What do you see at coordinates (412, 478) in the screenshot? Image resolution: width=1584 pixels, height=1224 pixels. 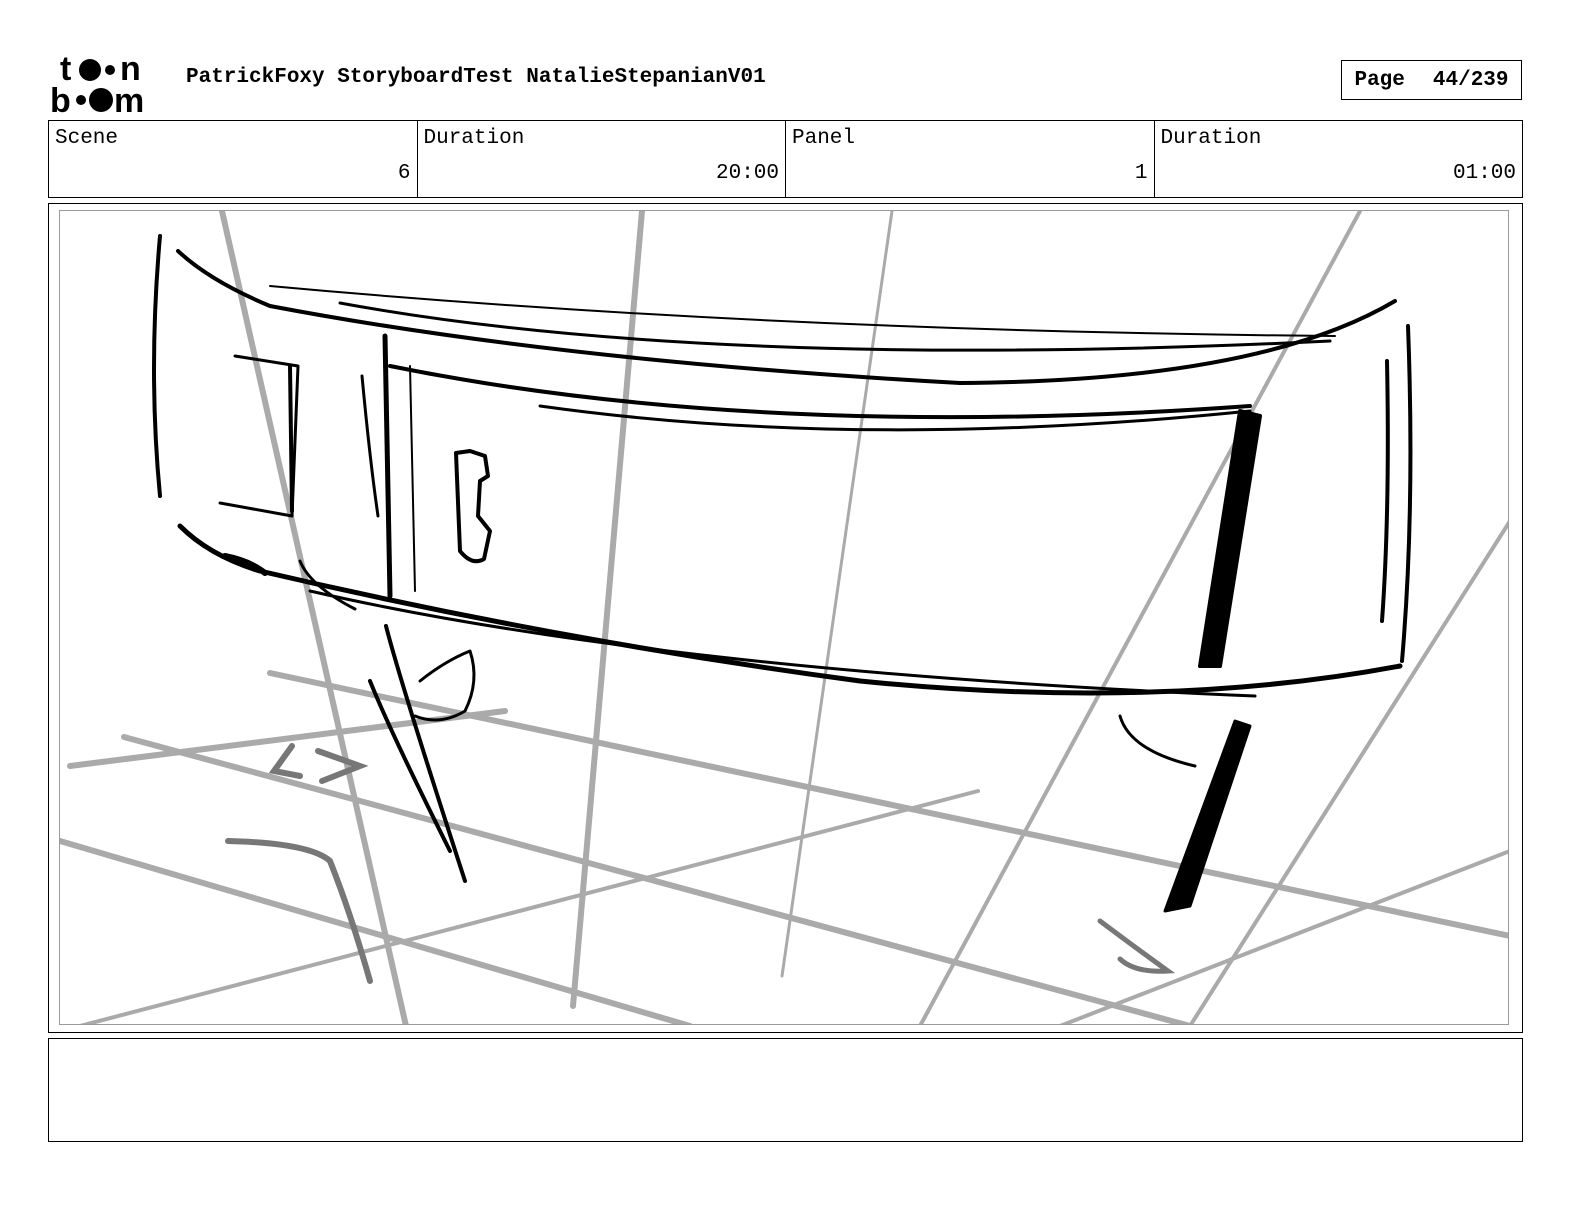 I see `drawer-divider-inner` at bounding box center [412, 478].